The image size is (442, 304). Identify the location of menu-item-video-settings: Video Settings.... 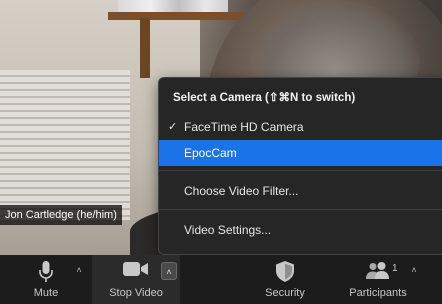
(300, 230).